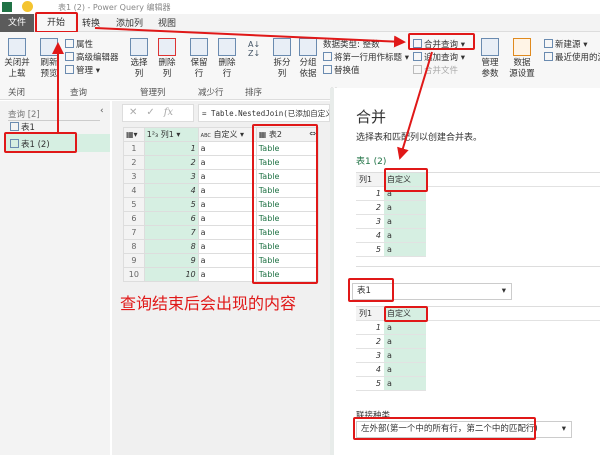 Image resolution: width=600 pixels, height=455 pixels. I want to click on arrow-to-dialog, so click(415, 105).